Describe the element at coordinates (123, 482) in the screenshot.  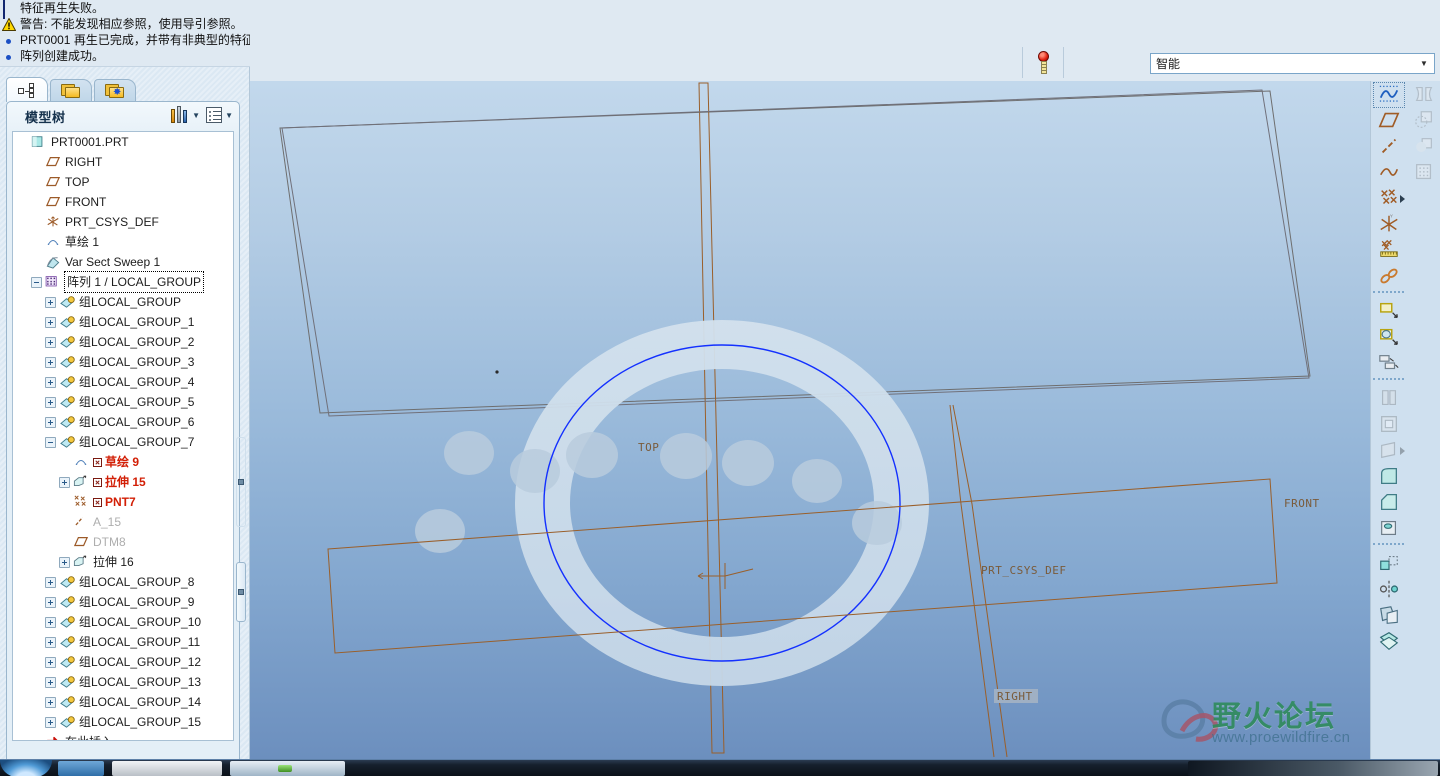
I see `tree-item: 拉伸 15` at that location.